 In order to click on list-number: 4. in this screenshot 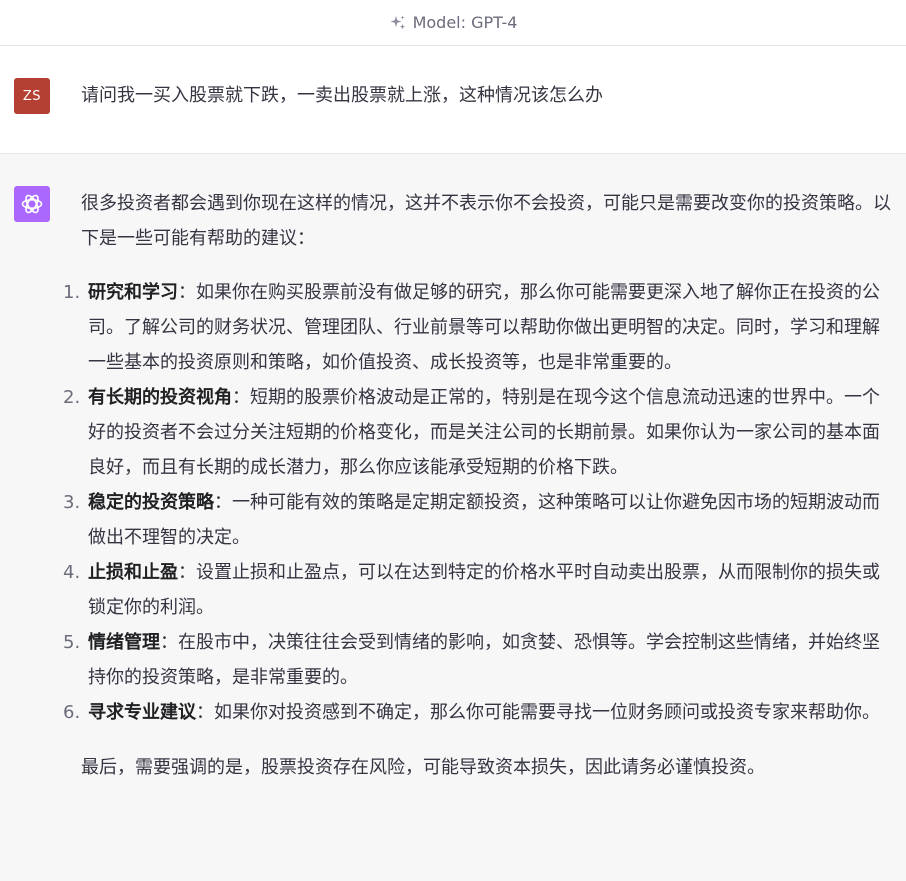, I will do `click(72, 572)`.